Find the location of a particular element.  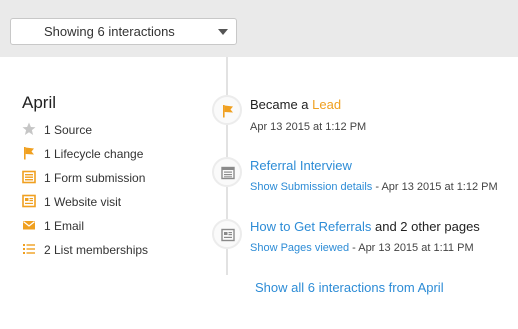

email-icon is located at coordinates (29, 225).